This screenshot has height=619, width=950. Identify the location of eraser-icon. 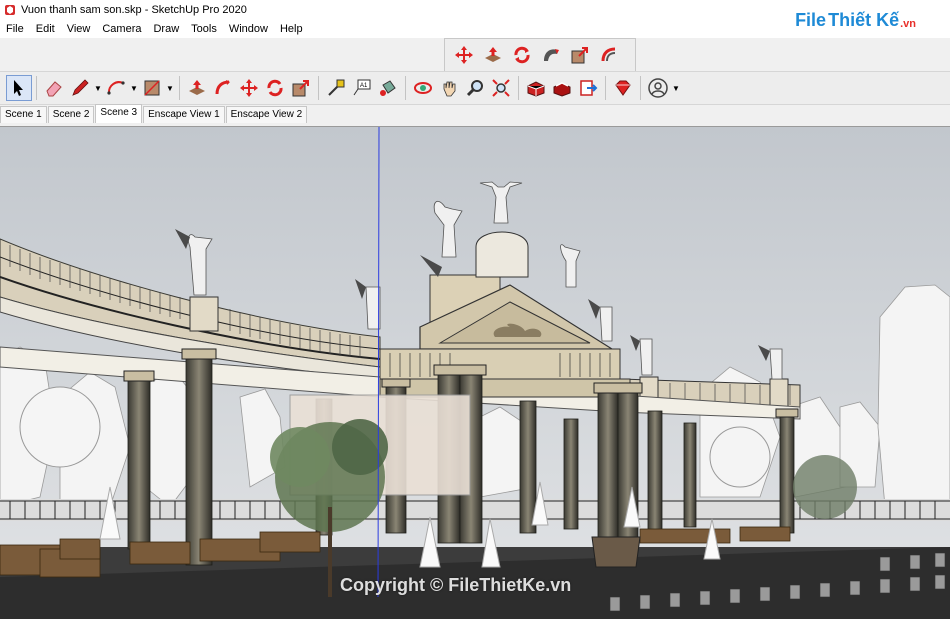
(54, 88).